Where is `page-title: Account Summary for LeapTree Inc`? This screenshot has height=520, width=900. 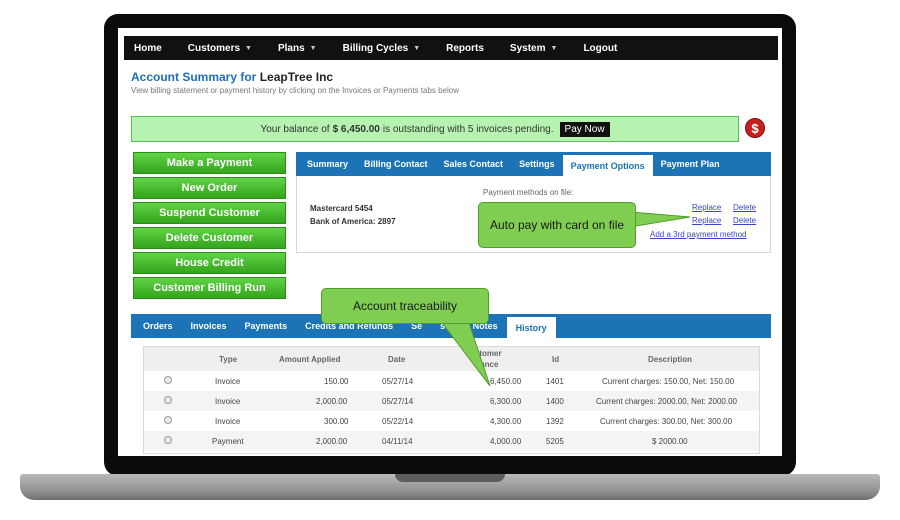 page-title: Account Summary for LeapTree Inc is located at coordinates (232, 77).